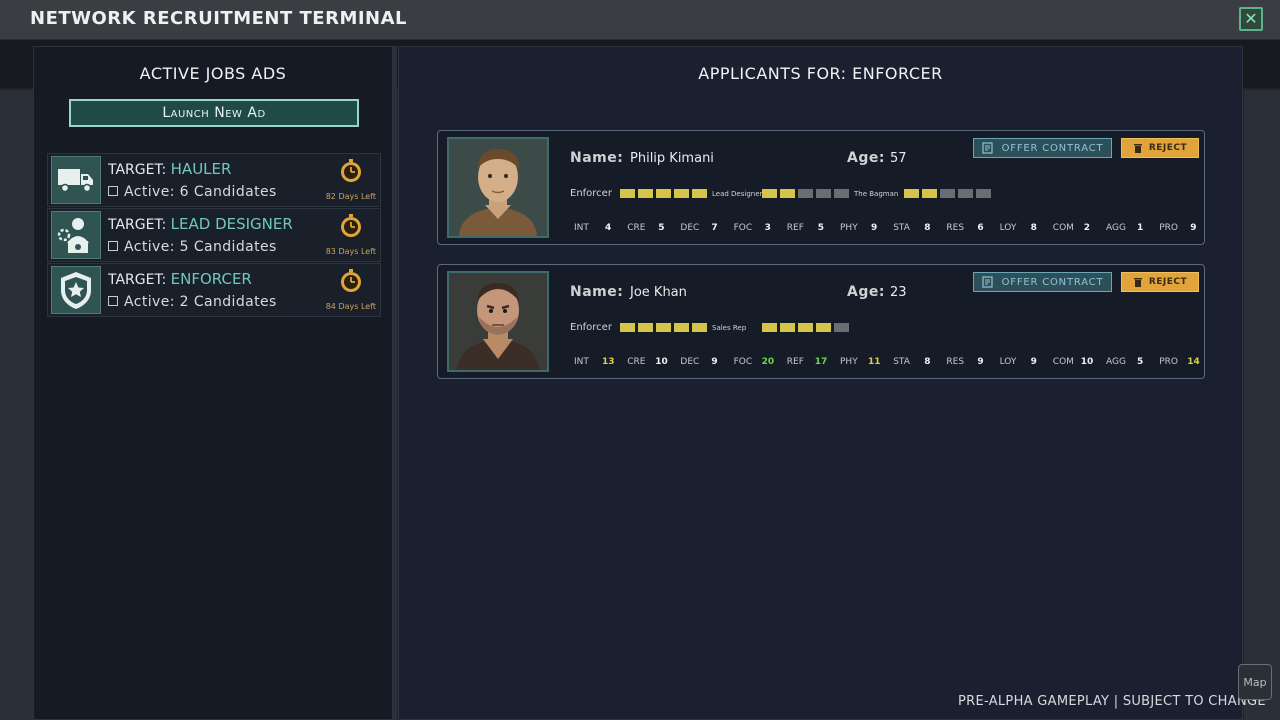  I want to click on map-button: Map, so click(1255, 682).